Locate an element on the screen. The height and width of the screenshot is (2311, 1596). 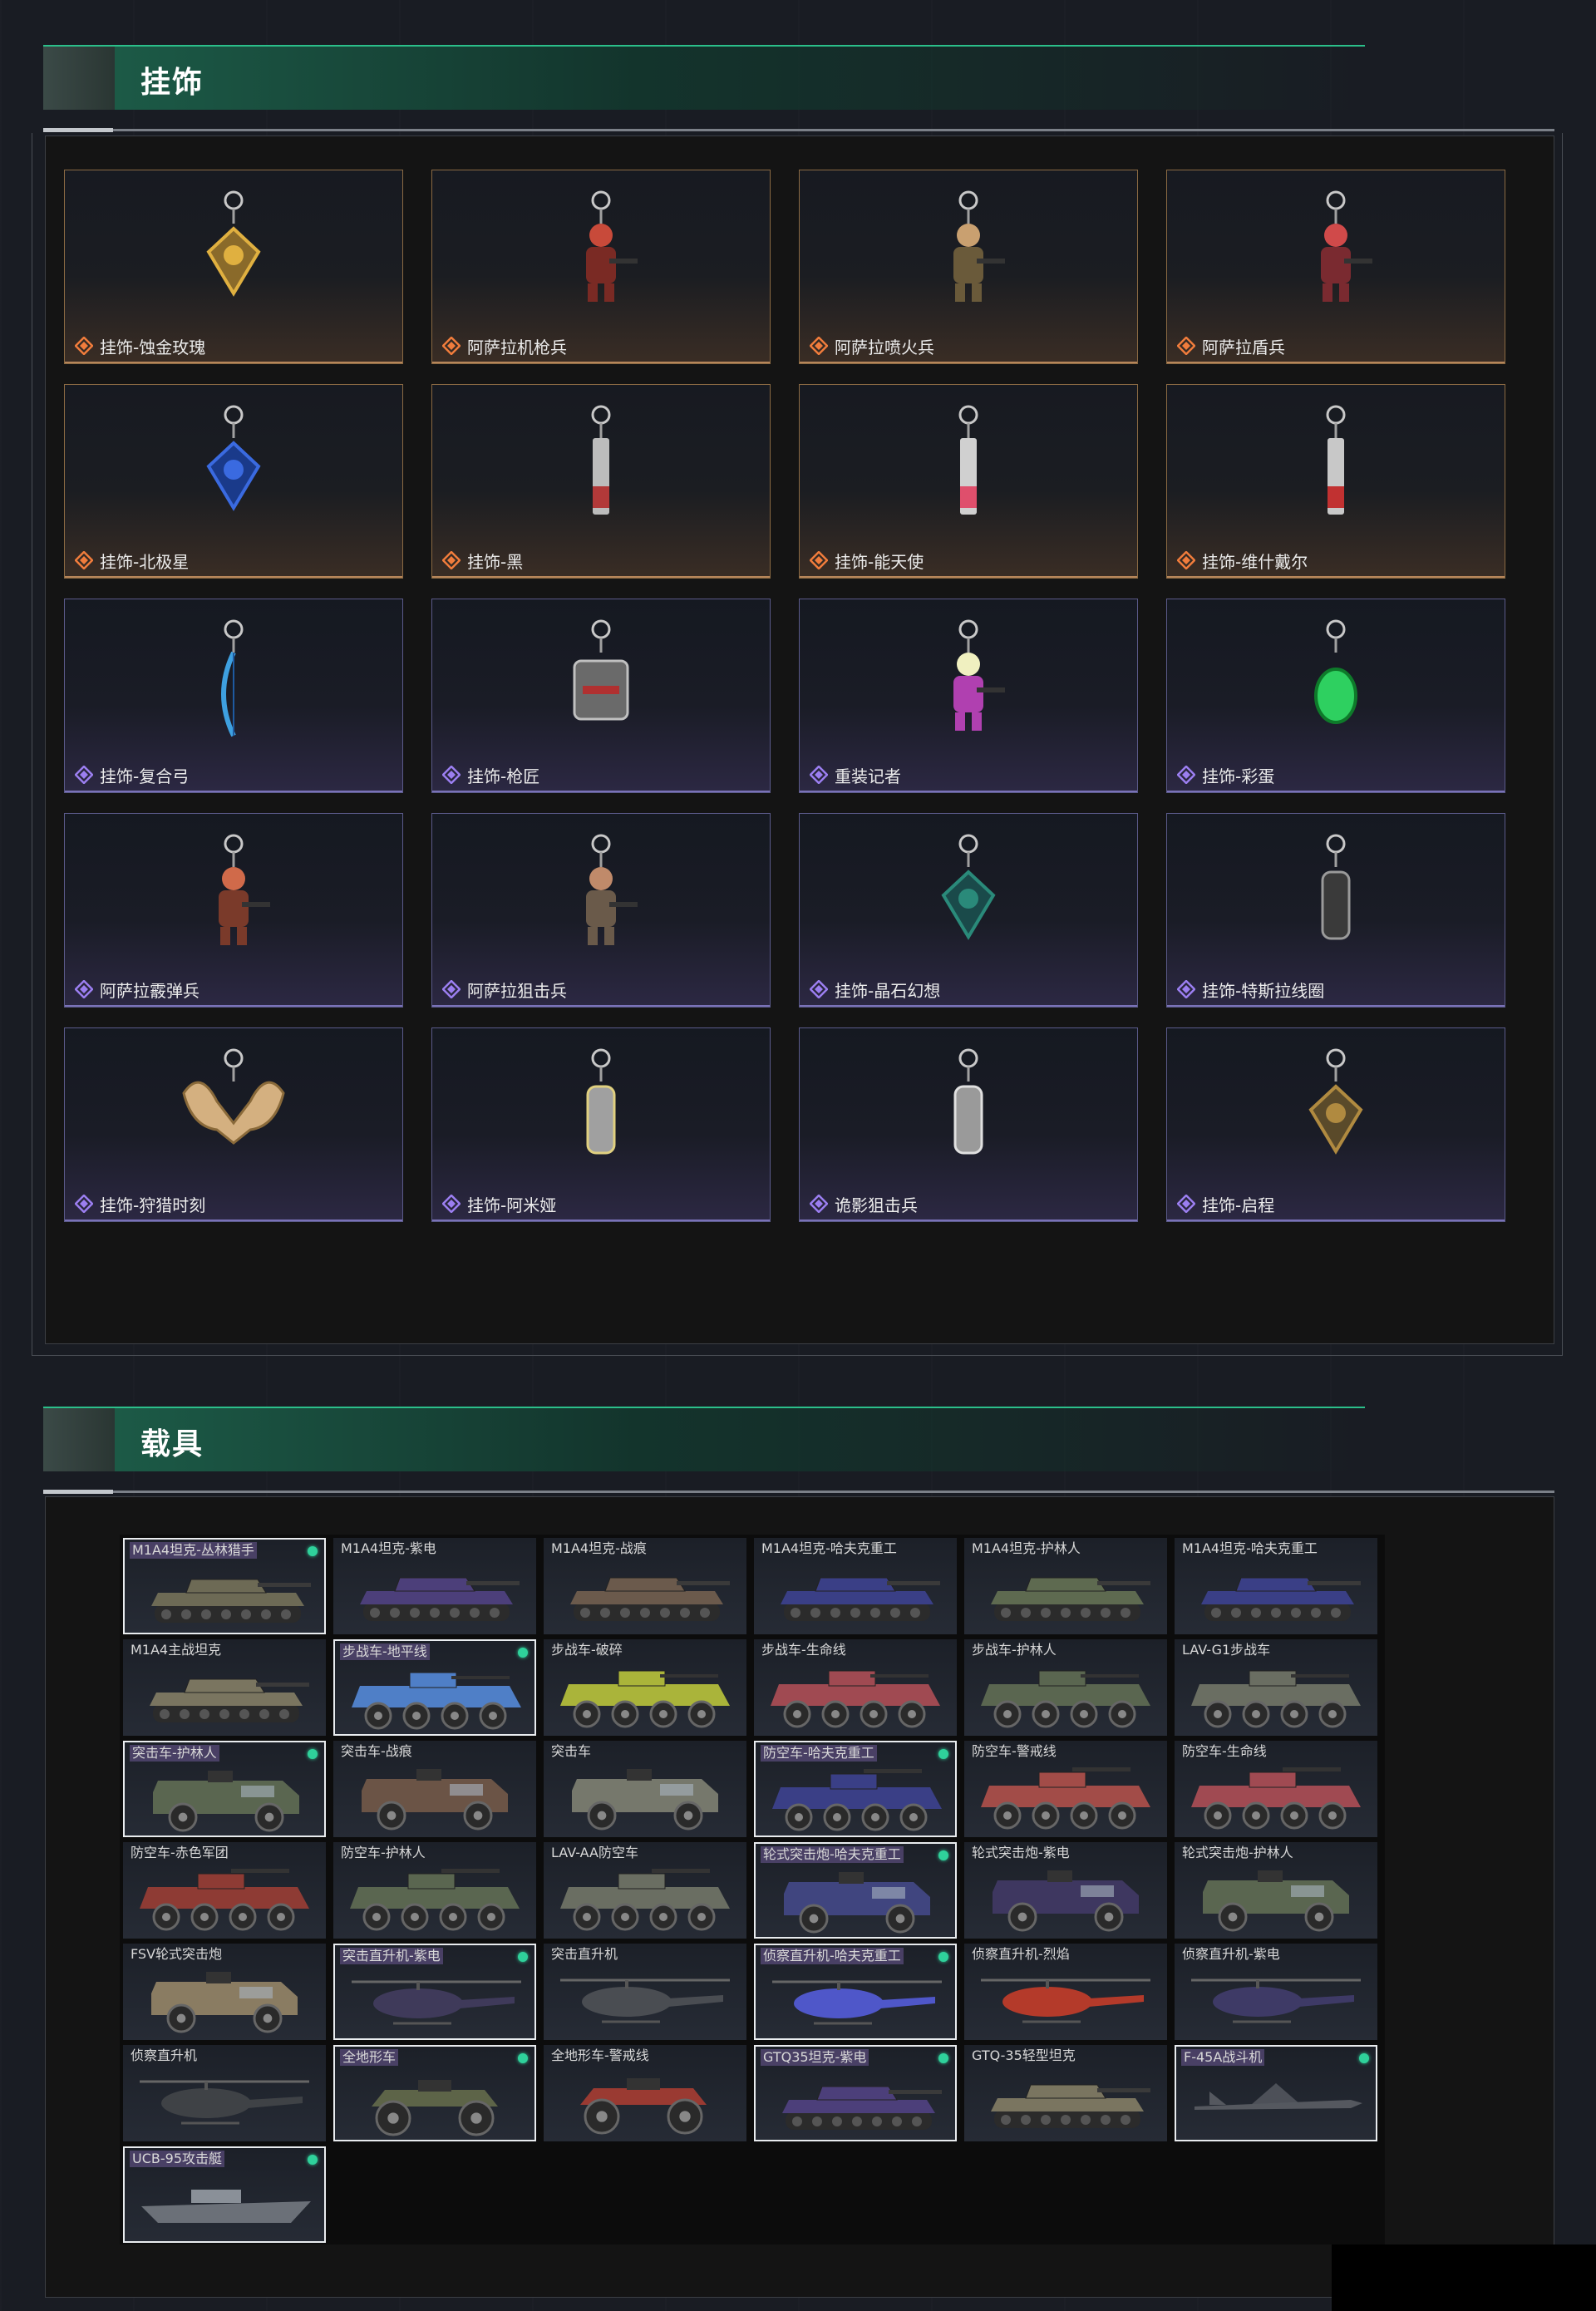
bunny-charm-icon is located at coordinates (601, 1102).